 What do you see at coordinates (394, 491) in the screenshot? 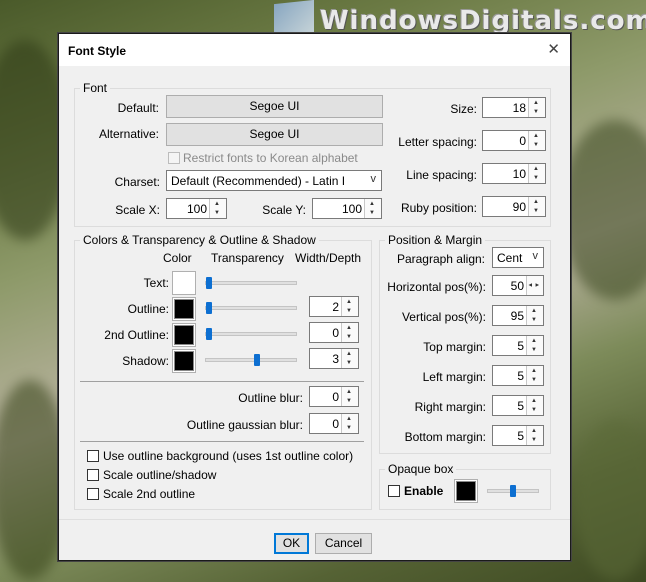
I see `opaque-enable-checkbox` at bounding box center [394, 491].